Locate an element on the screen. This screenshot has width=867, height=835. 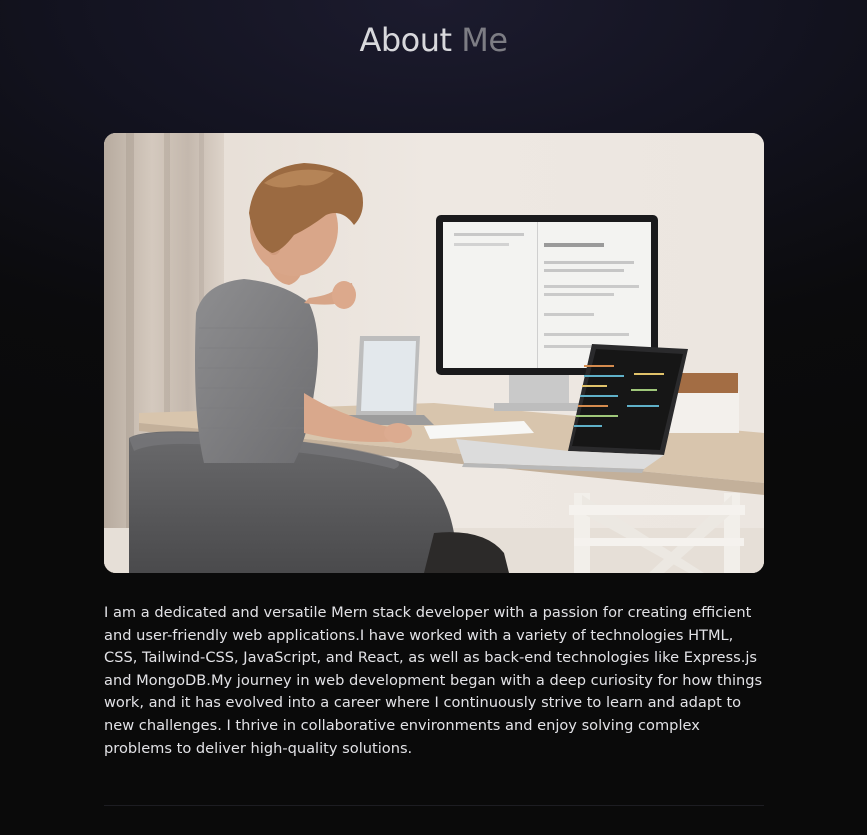
title-word-about: About is located at coordinates (405, 40).